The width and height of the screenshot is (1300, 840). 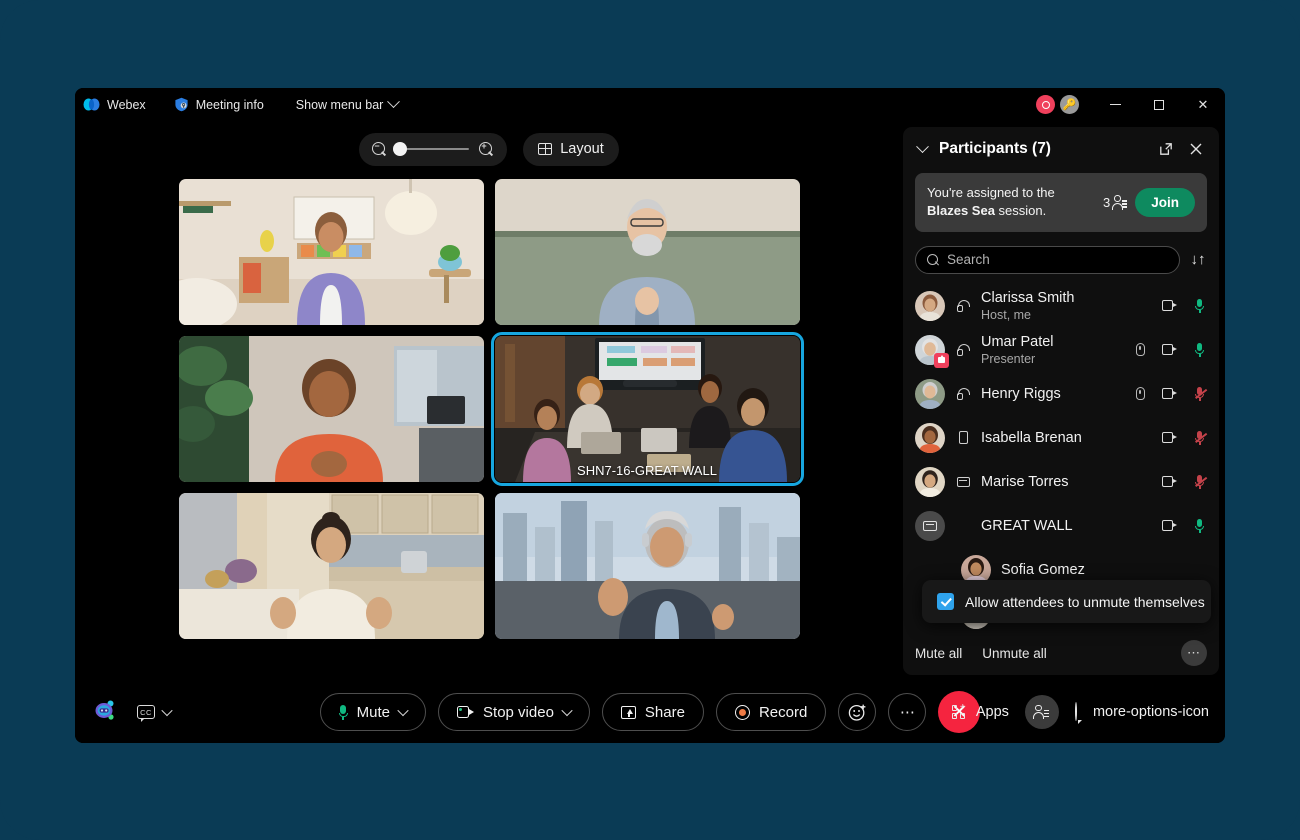 I want to click on allow-unmute-tooltip: Allow attendees to unmute themselves, so click(x=1066, y=601).